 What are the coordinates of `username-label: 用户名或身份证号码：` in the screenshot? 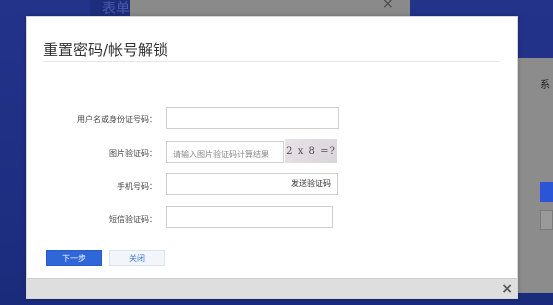 It's located at (117, 119).